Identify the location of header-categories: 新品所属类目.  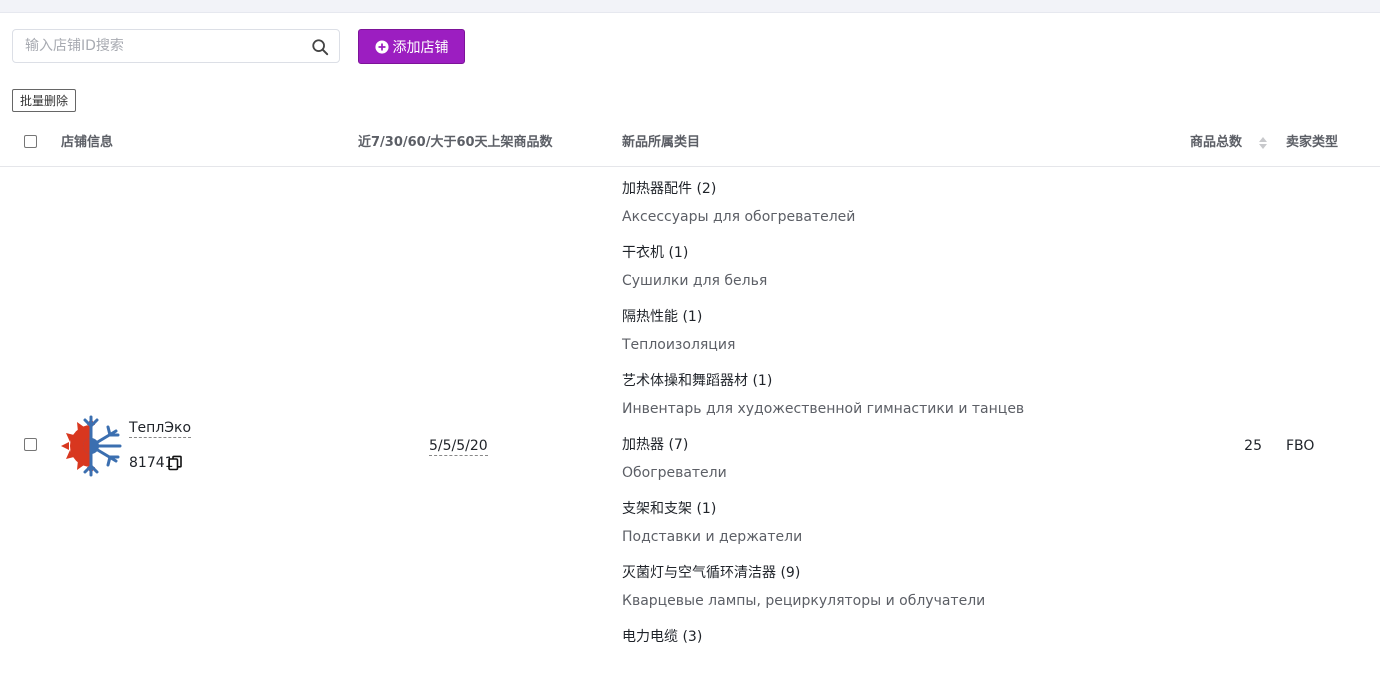
(661, 142).